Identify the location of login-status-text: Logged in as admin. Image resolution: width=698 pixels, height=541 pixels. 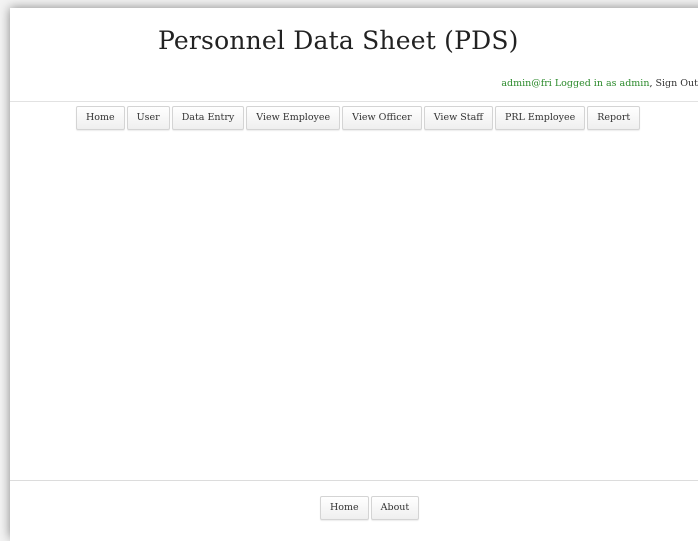
(602, 83).